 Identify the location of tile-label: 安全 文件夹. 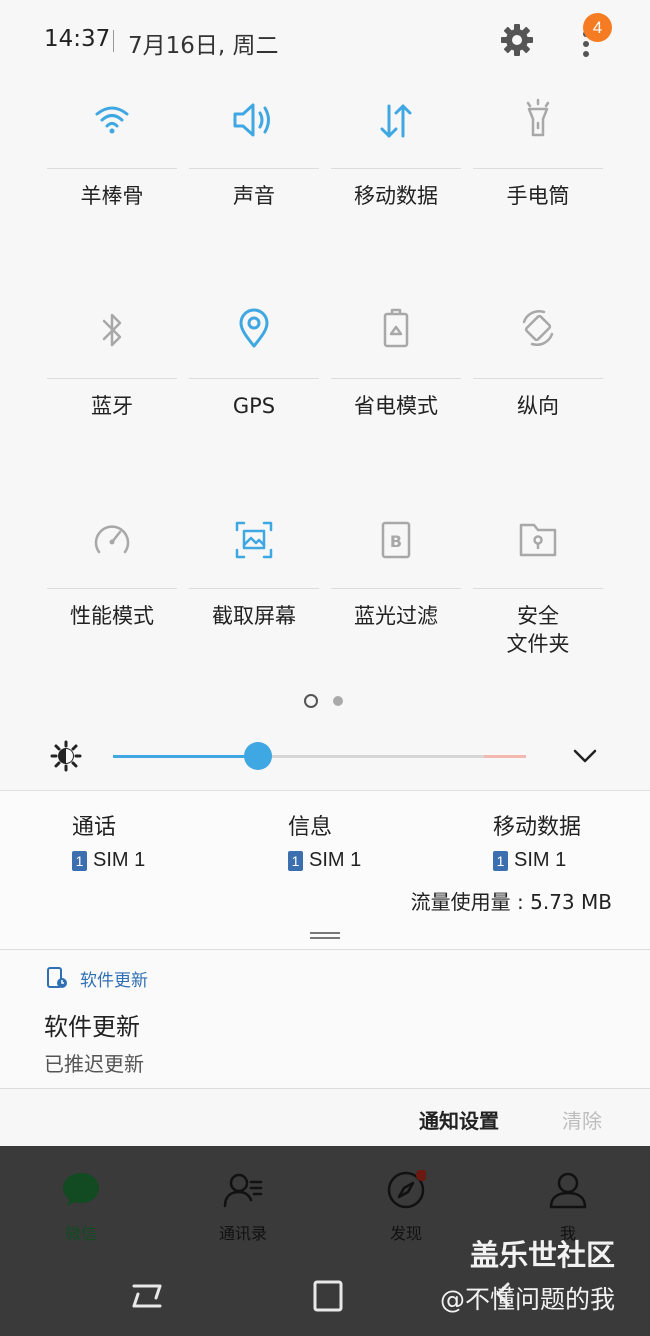
(538, 630).